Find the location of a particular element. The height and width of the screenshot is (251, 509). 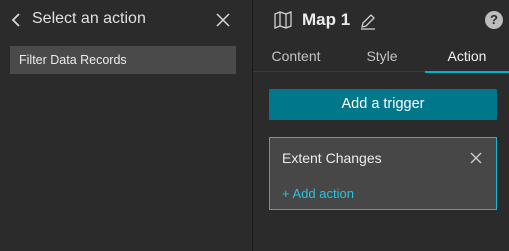

tab-action: Action is located at coordinates (467, 57).